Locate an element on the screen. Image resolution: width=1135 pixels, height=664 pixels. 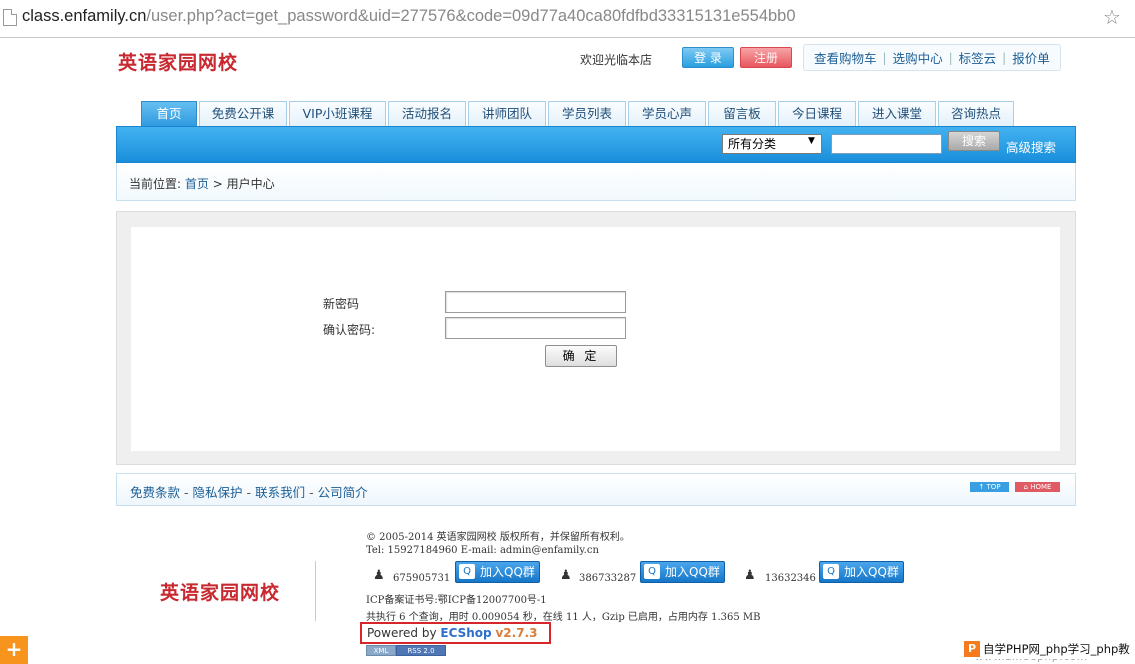
advanced-search-link: 高级搜索 is located at coordinates (1031, 146).